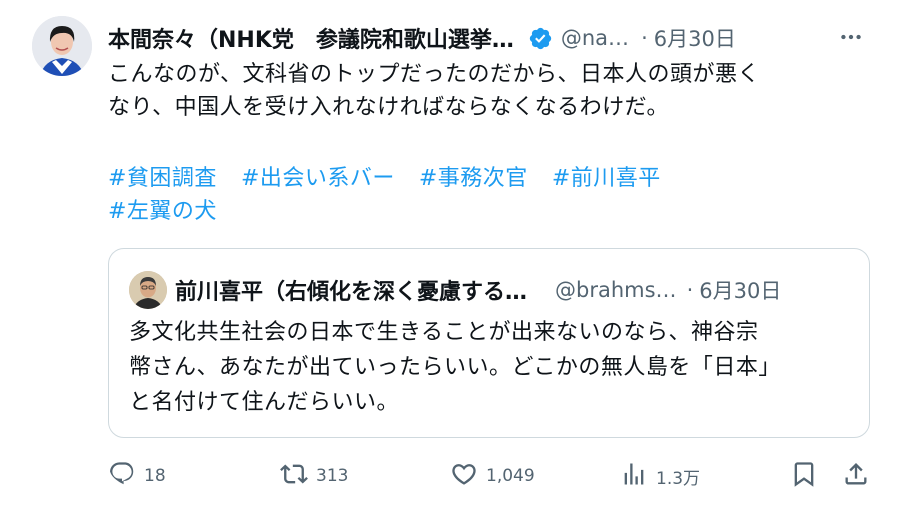 The height and width of the screenshot is (513, 898). Describe the element at coordinates (606, 178) in the screenshot. I see `hashtag-link: #前川喜平` at that location.